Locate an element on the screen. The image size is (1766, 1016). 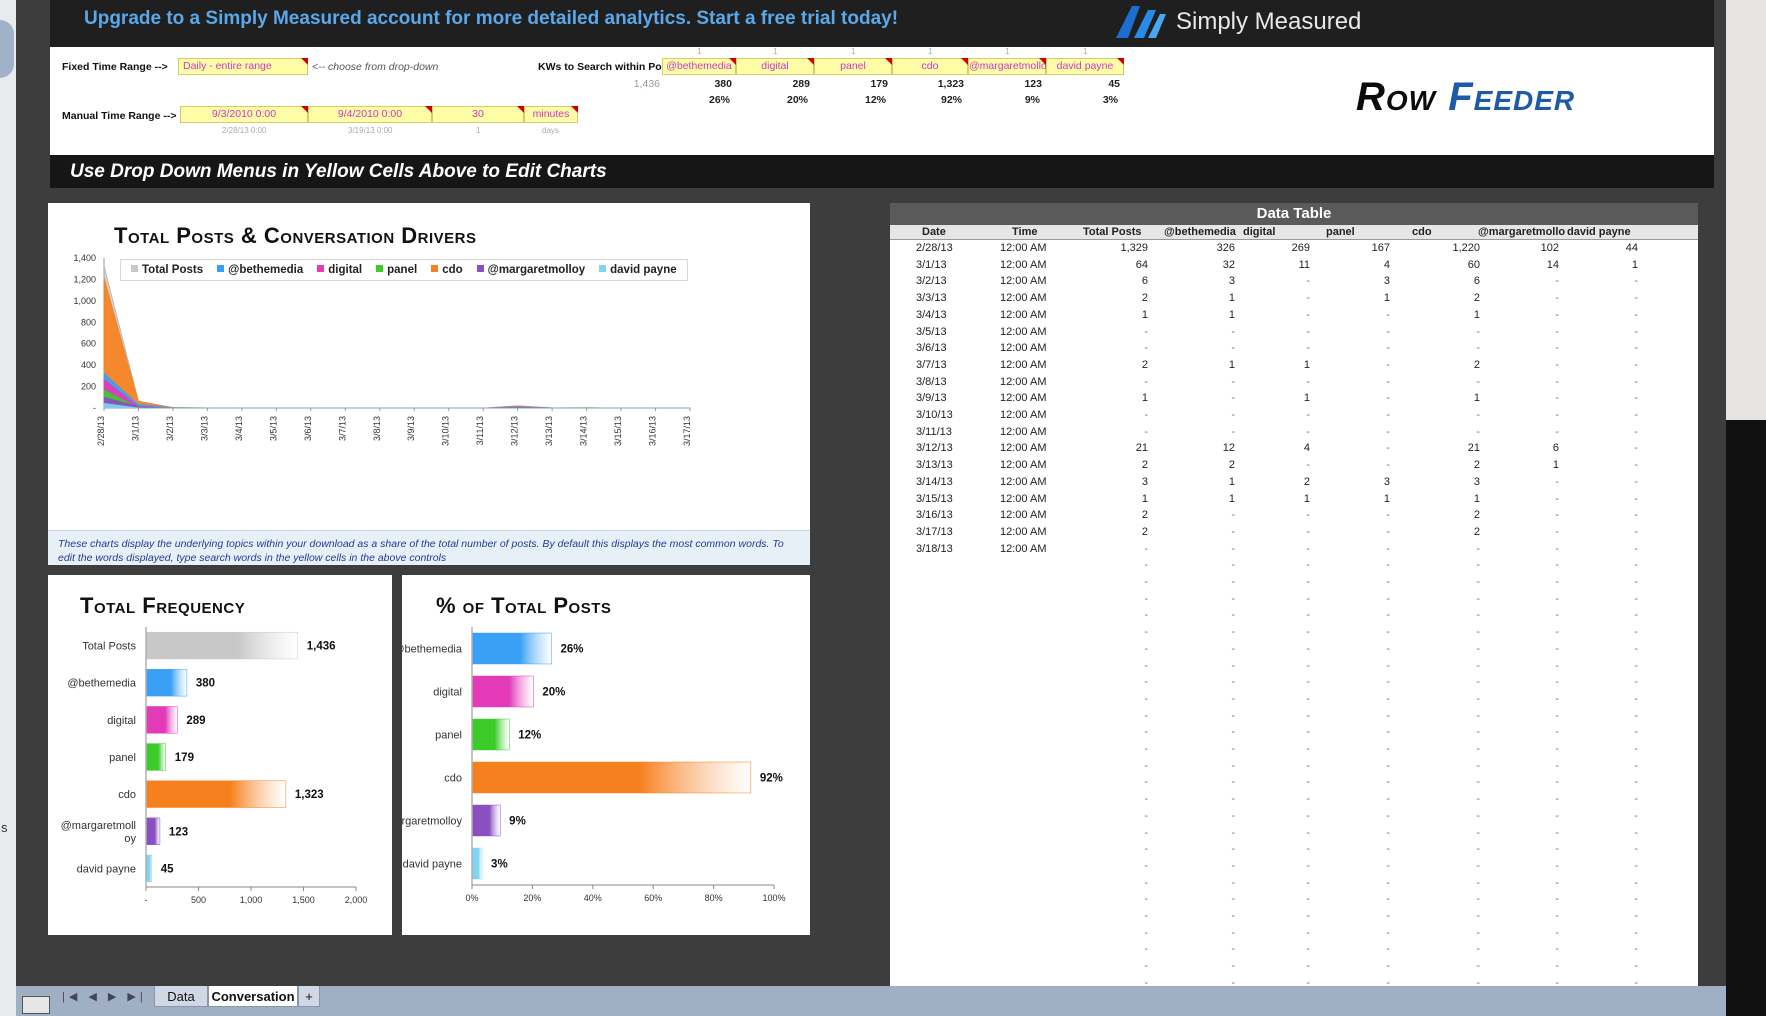
sheet-nav-arrows: |◀ ◀ ▶ ▶| is located at coordinates (104, 996).